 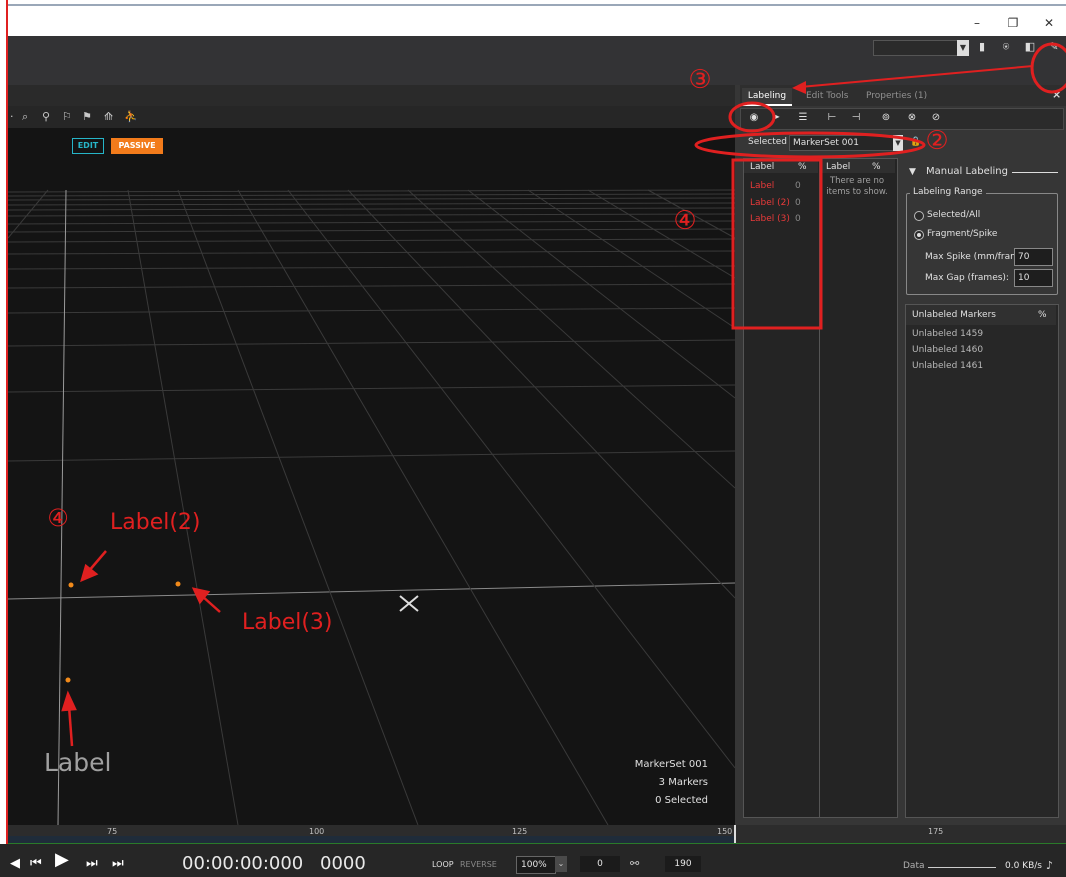 What do you see at coordinates (685, 221) in the screenshot?
I see `annotation-circle-4-panel: ④` at bounding box center [685, 221].